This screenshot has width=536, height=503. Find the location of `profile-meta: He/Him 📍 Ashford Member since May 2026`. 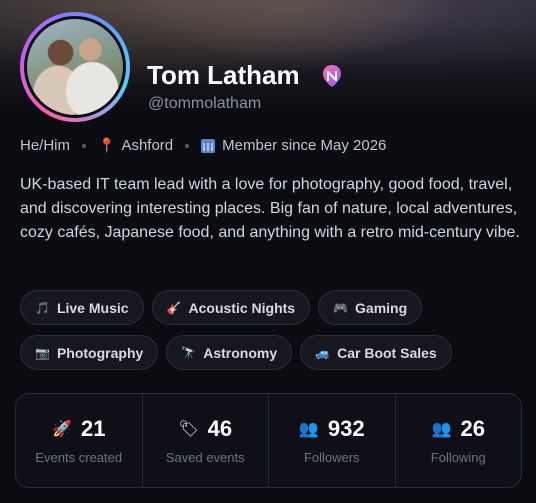

profile-meta: He/Him 📍 Ashford Member since May 2026 is located at coordinates (203, 145).